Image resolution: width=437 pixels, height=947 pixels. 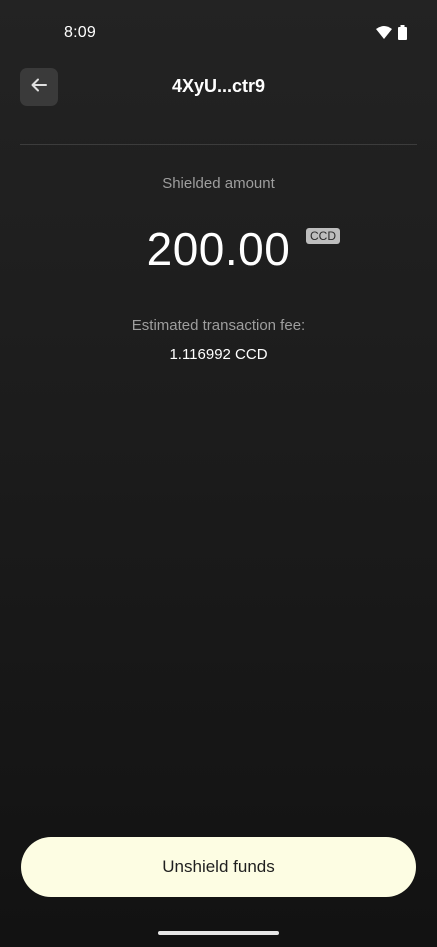 What do you see at coordinates (218, 325) in the screenshot?
I see `fee-label: Estimated transaction fee:` at bounding box center [218, 325].